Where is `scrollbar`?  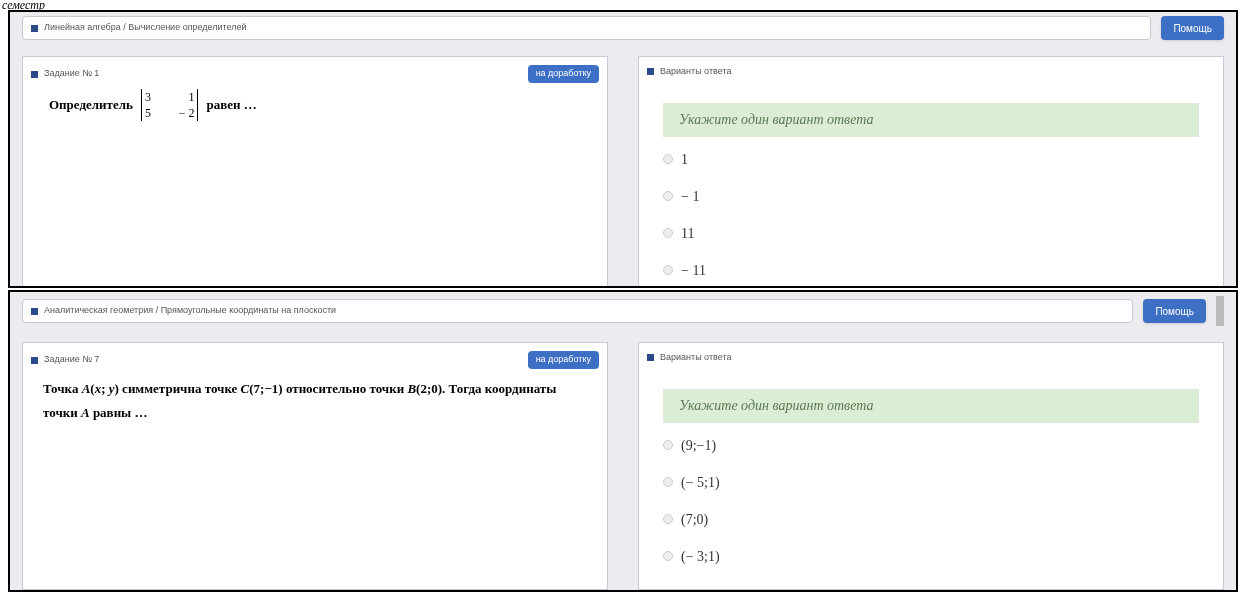
scrollbar is located at coordinates (1220, 311).